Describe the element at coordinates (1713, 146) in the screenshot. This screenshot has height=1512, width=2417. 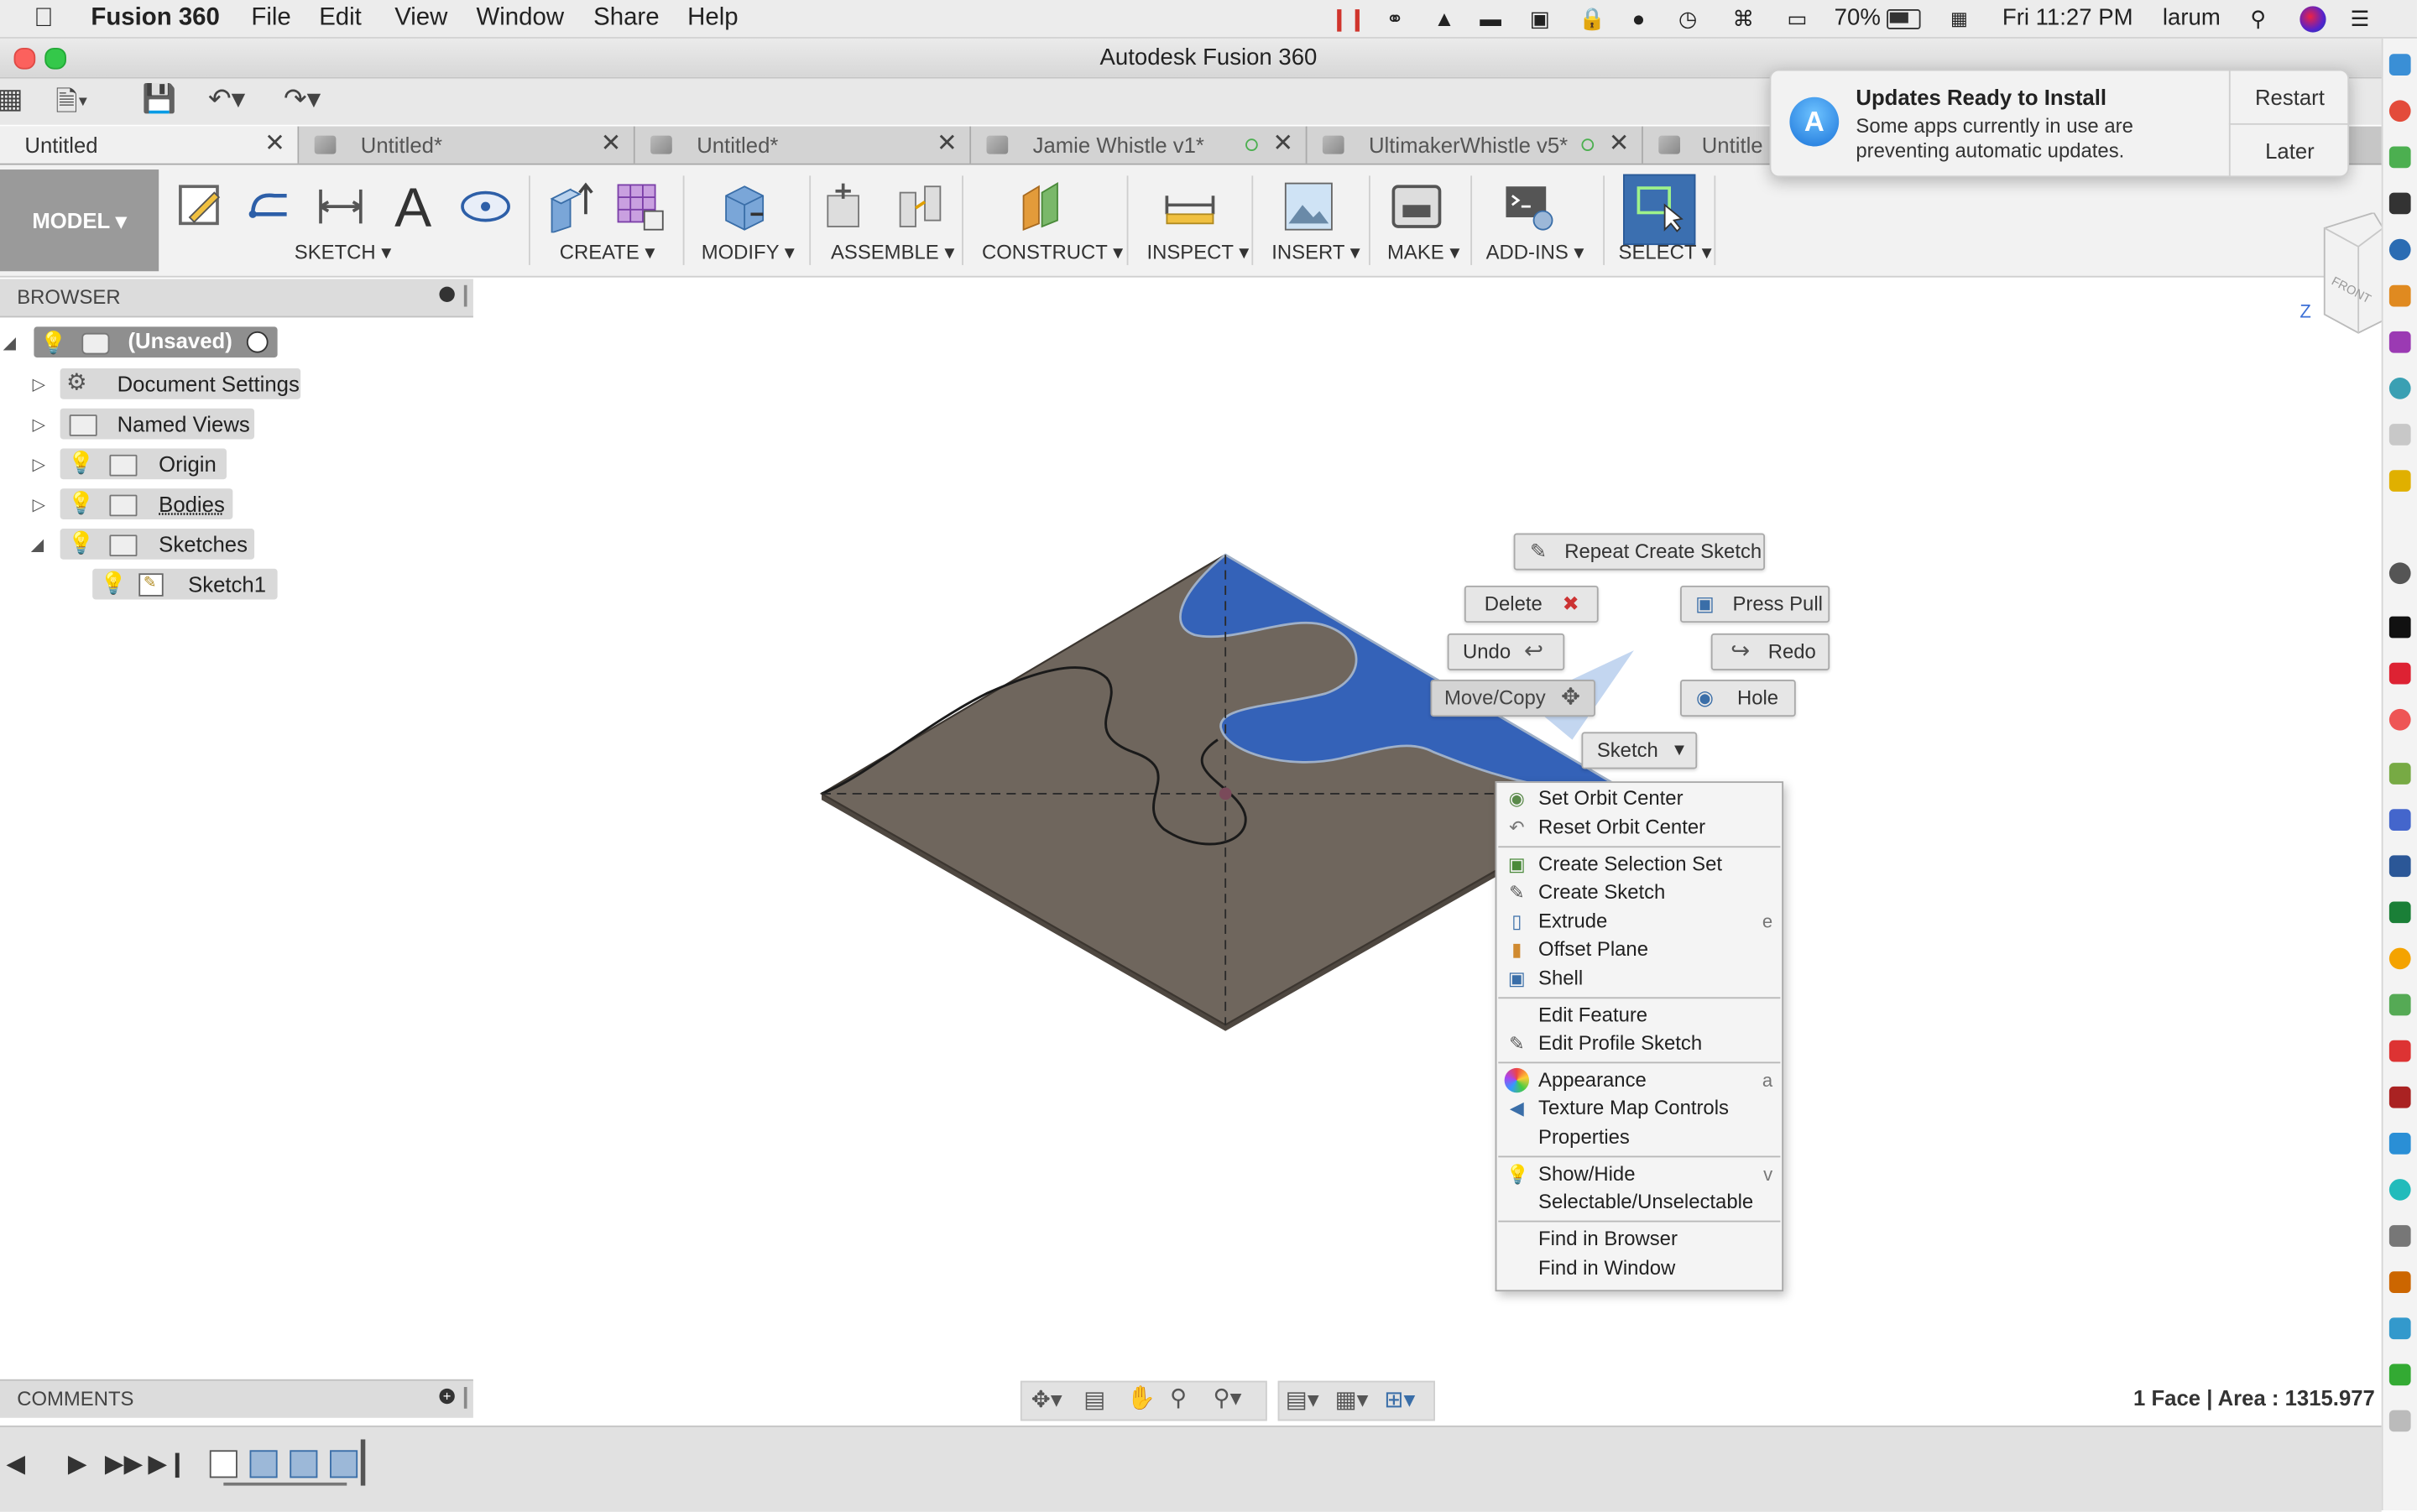
I see `doc-tab-untitled-6: Untitle` at that location.